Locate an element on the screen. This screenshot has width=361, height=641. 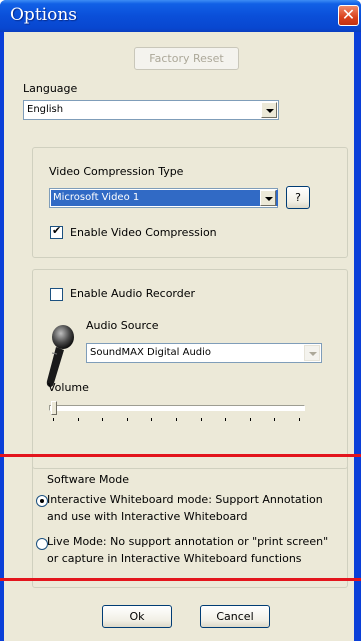
volume-ticks is located at coordinates (179, 420).